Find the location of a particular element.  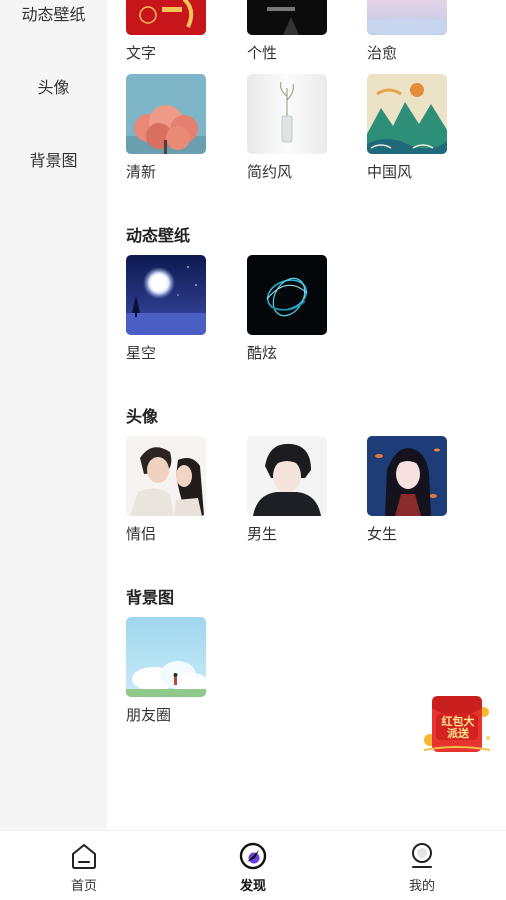

profile-icon is located at coordinates (422, 855).